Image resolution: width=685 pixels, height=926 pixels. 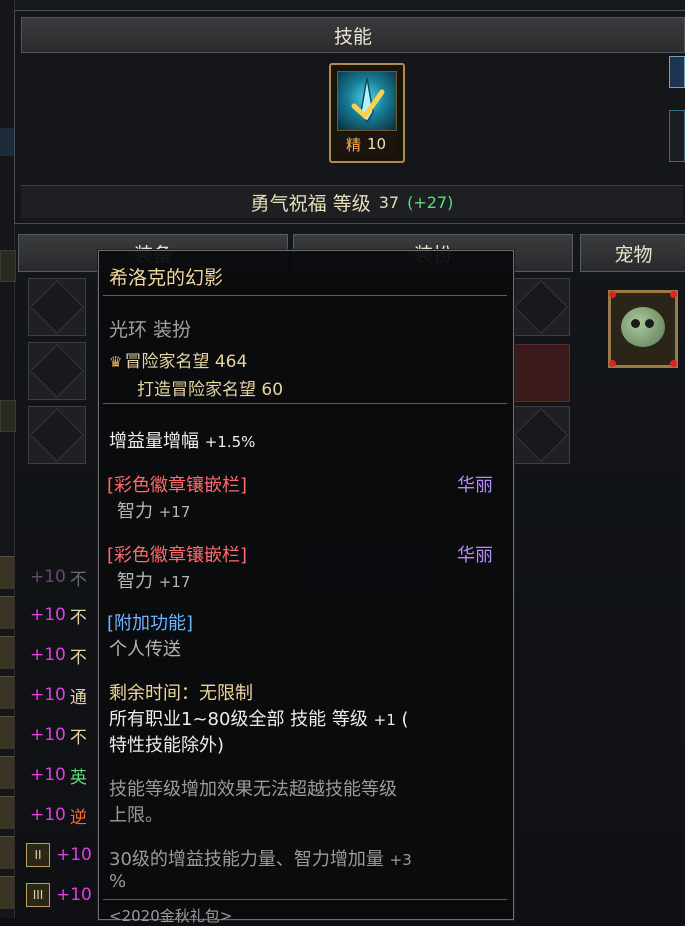 I want to click on item-name-fragment: 英, so click(x=78, y=777).